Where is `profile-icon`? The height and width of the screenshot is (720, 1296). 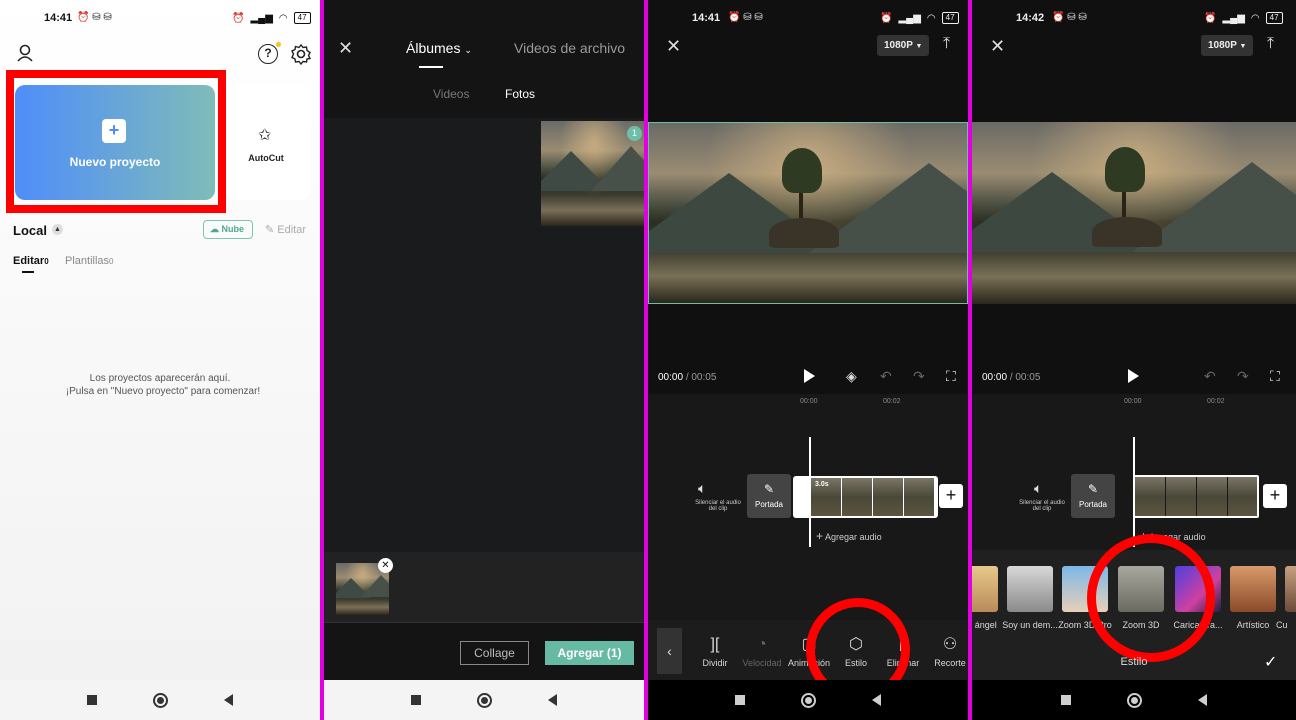
profile-icon is located at coordinates (25, 53).